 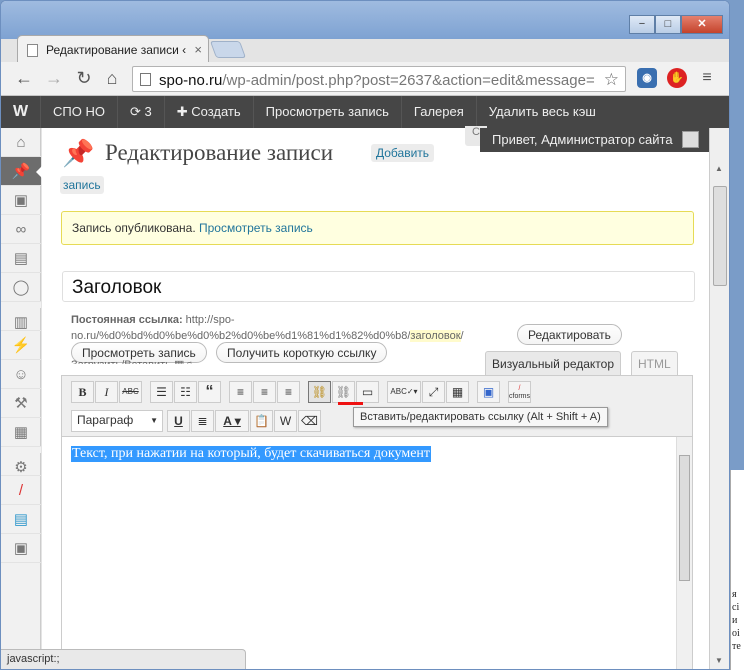 I want to click on post-title-input: Заголовок, so click(x=378, y=286).